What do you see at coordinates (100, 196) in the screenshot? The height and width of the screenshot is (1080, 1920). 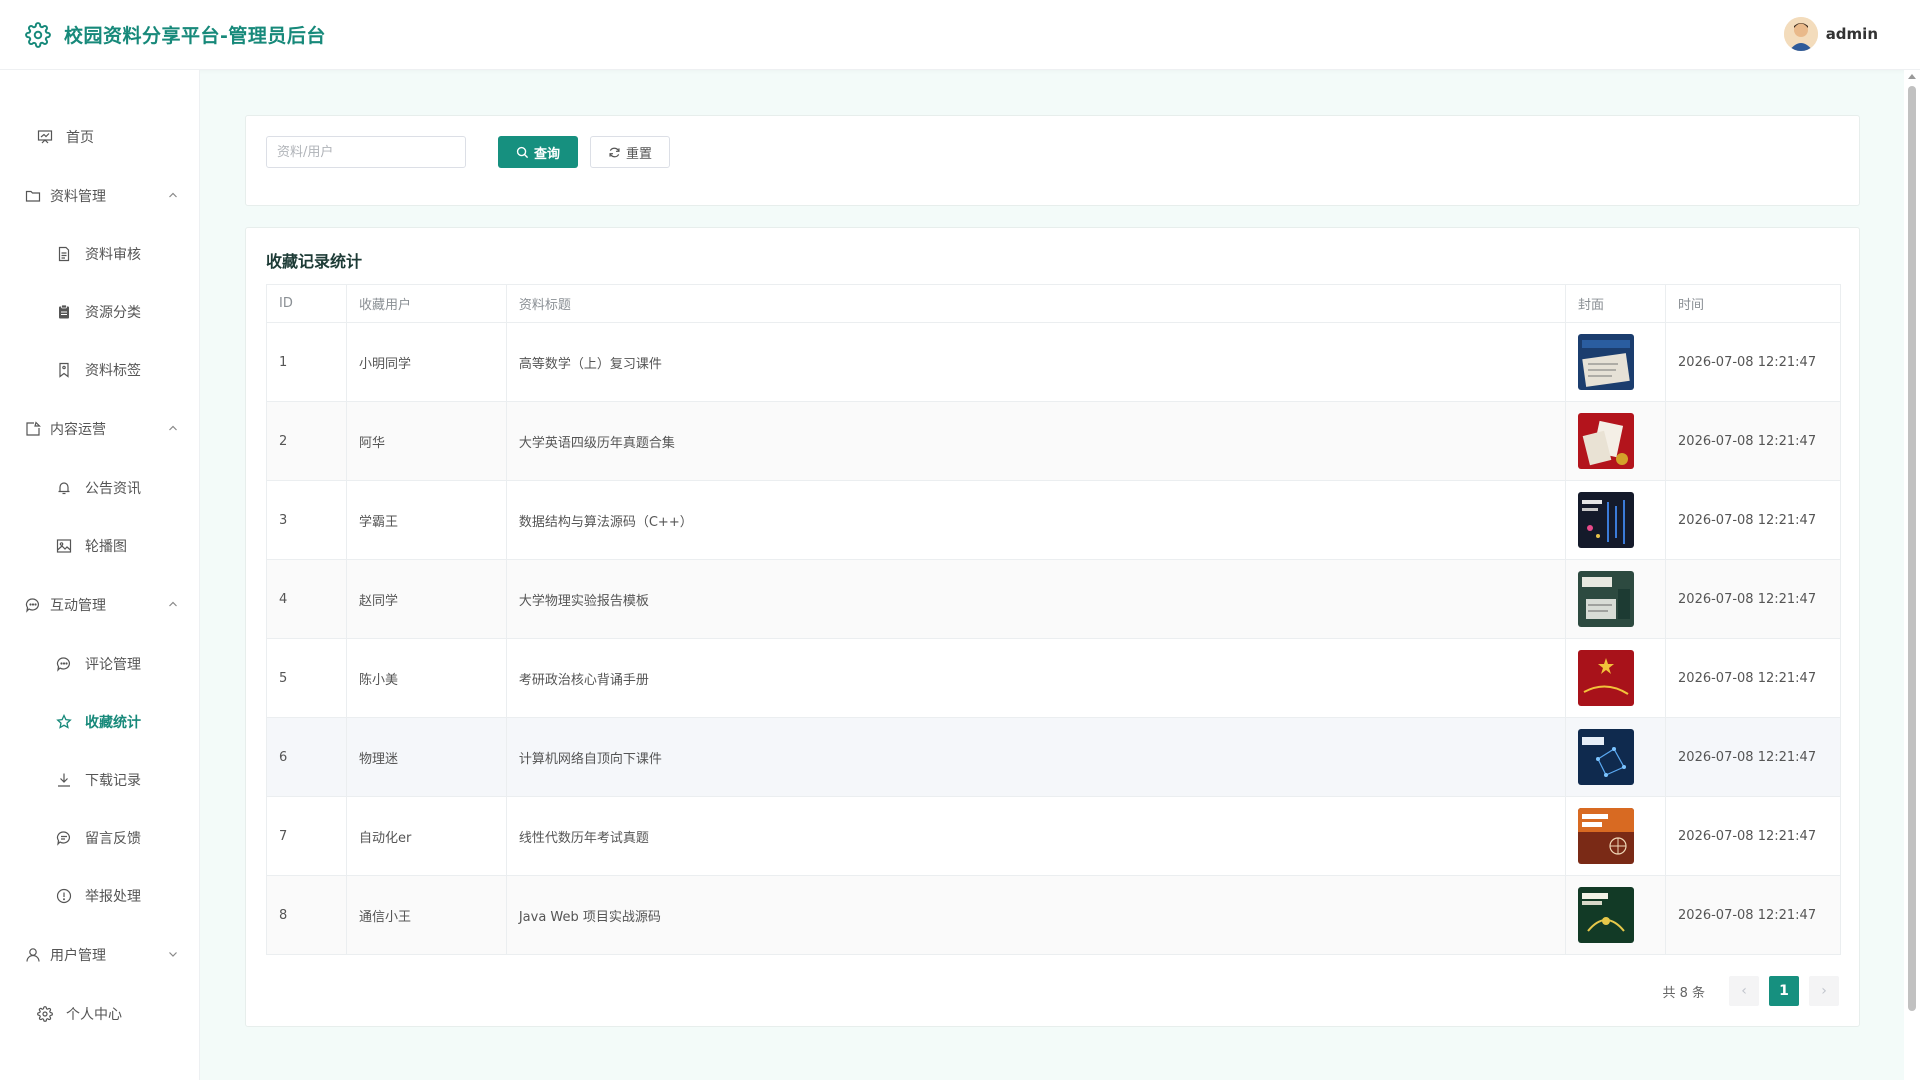 I see `sidebar-group-material: 资料管理` at bounding box center [100, 196].